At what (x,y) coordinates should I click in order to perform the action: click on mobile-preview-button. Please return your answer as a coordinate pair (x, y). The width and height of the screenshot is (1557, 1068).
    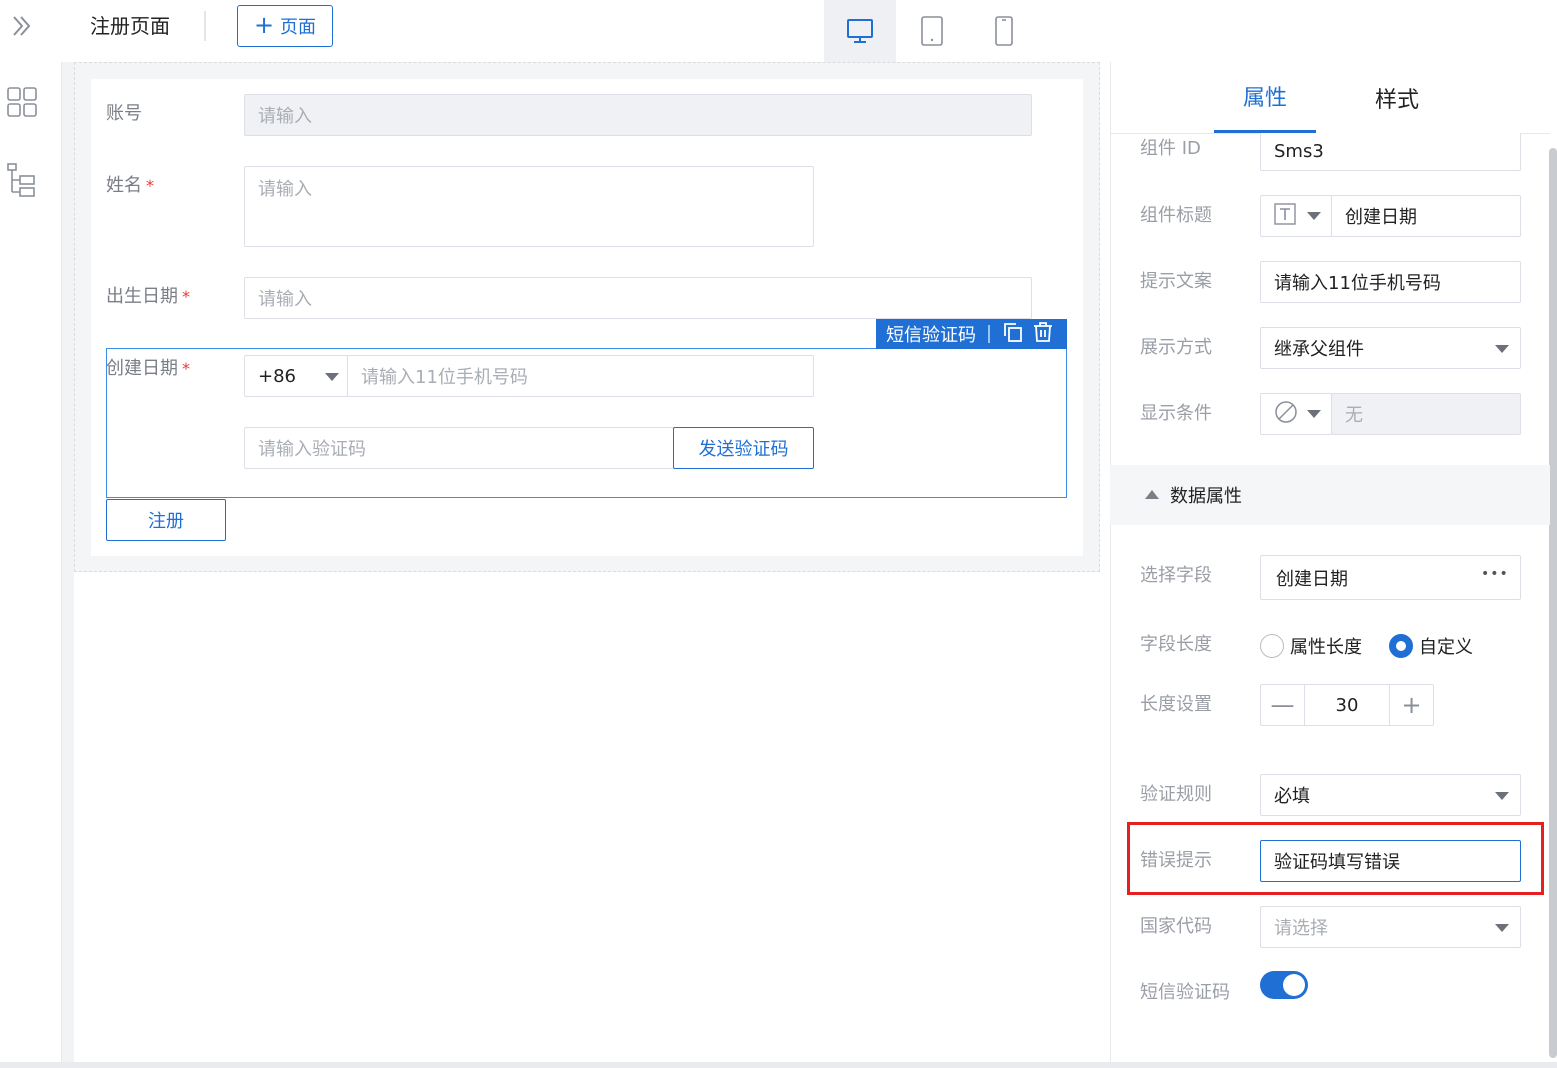
    Looking at the image, I should click on (1004, 31).